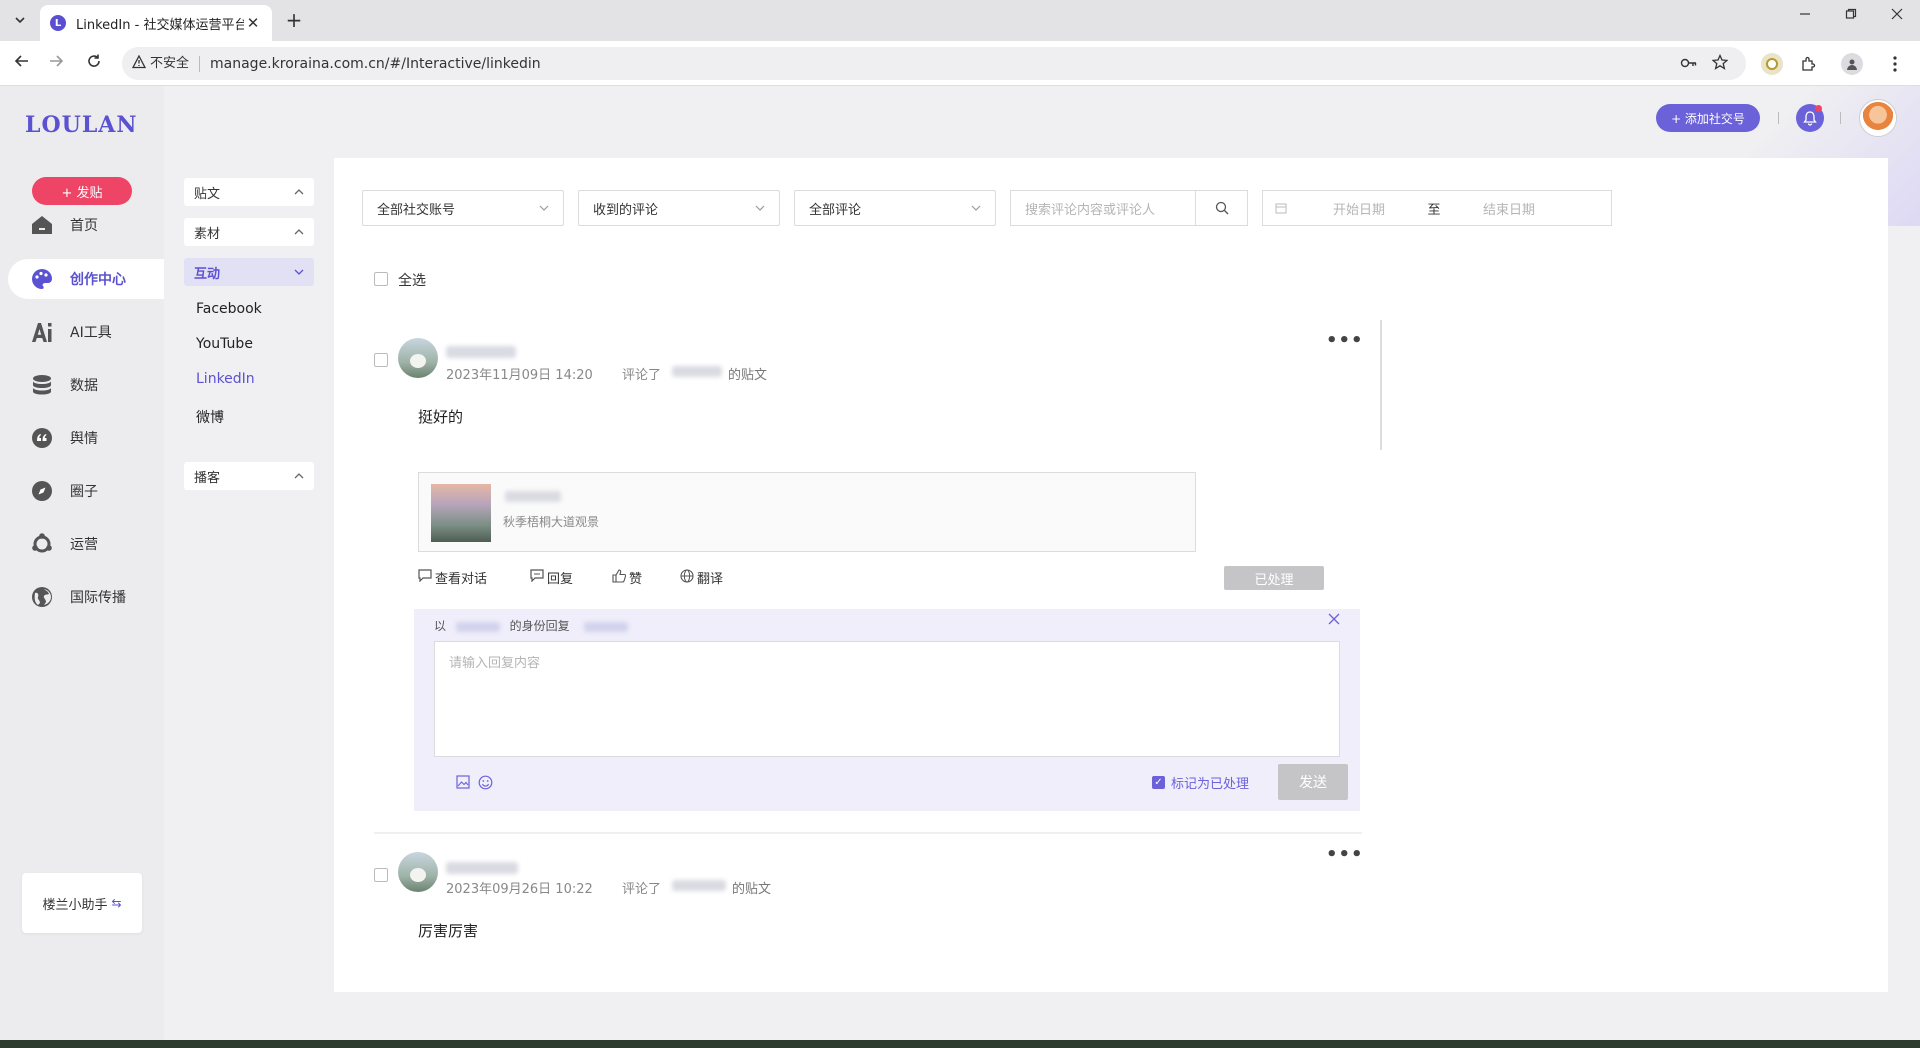 The height and width of the screenshot is (1048, 1920). I want to click on subnav-item-facebook: Facebook, so click(229, 309).